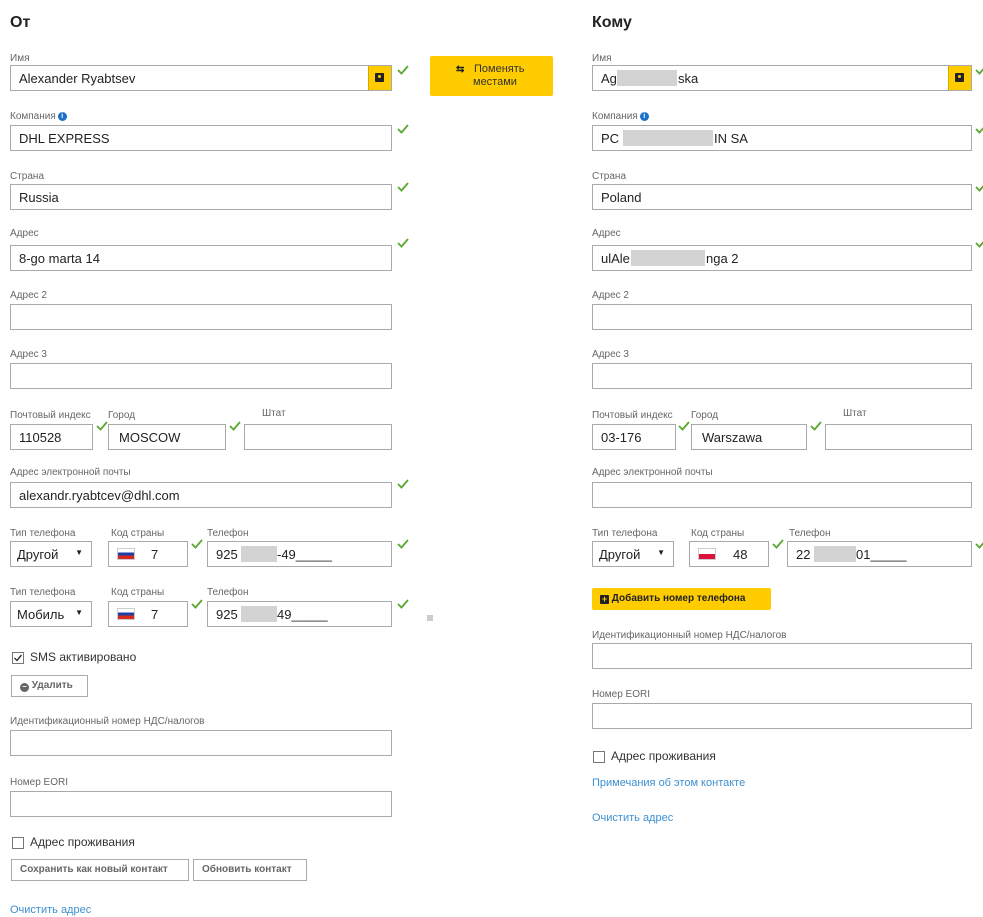 The image size is (983, 917). What do you see at coordinates (20, 58) in the screenshot?
I see `from-name-label: Имя` at bounding box center [20, 58].